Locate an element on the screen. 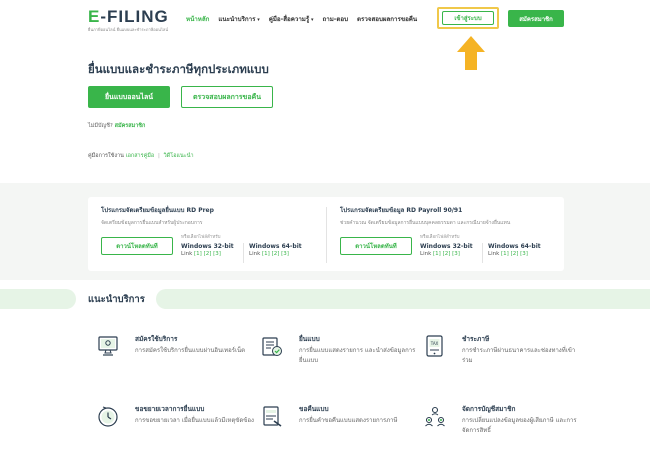 This screenshot has width=650, height=450. divider is located at coordinates (326, 235).